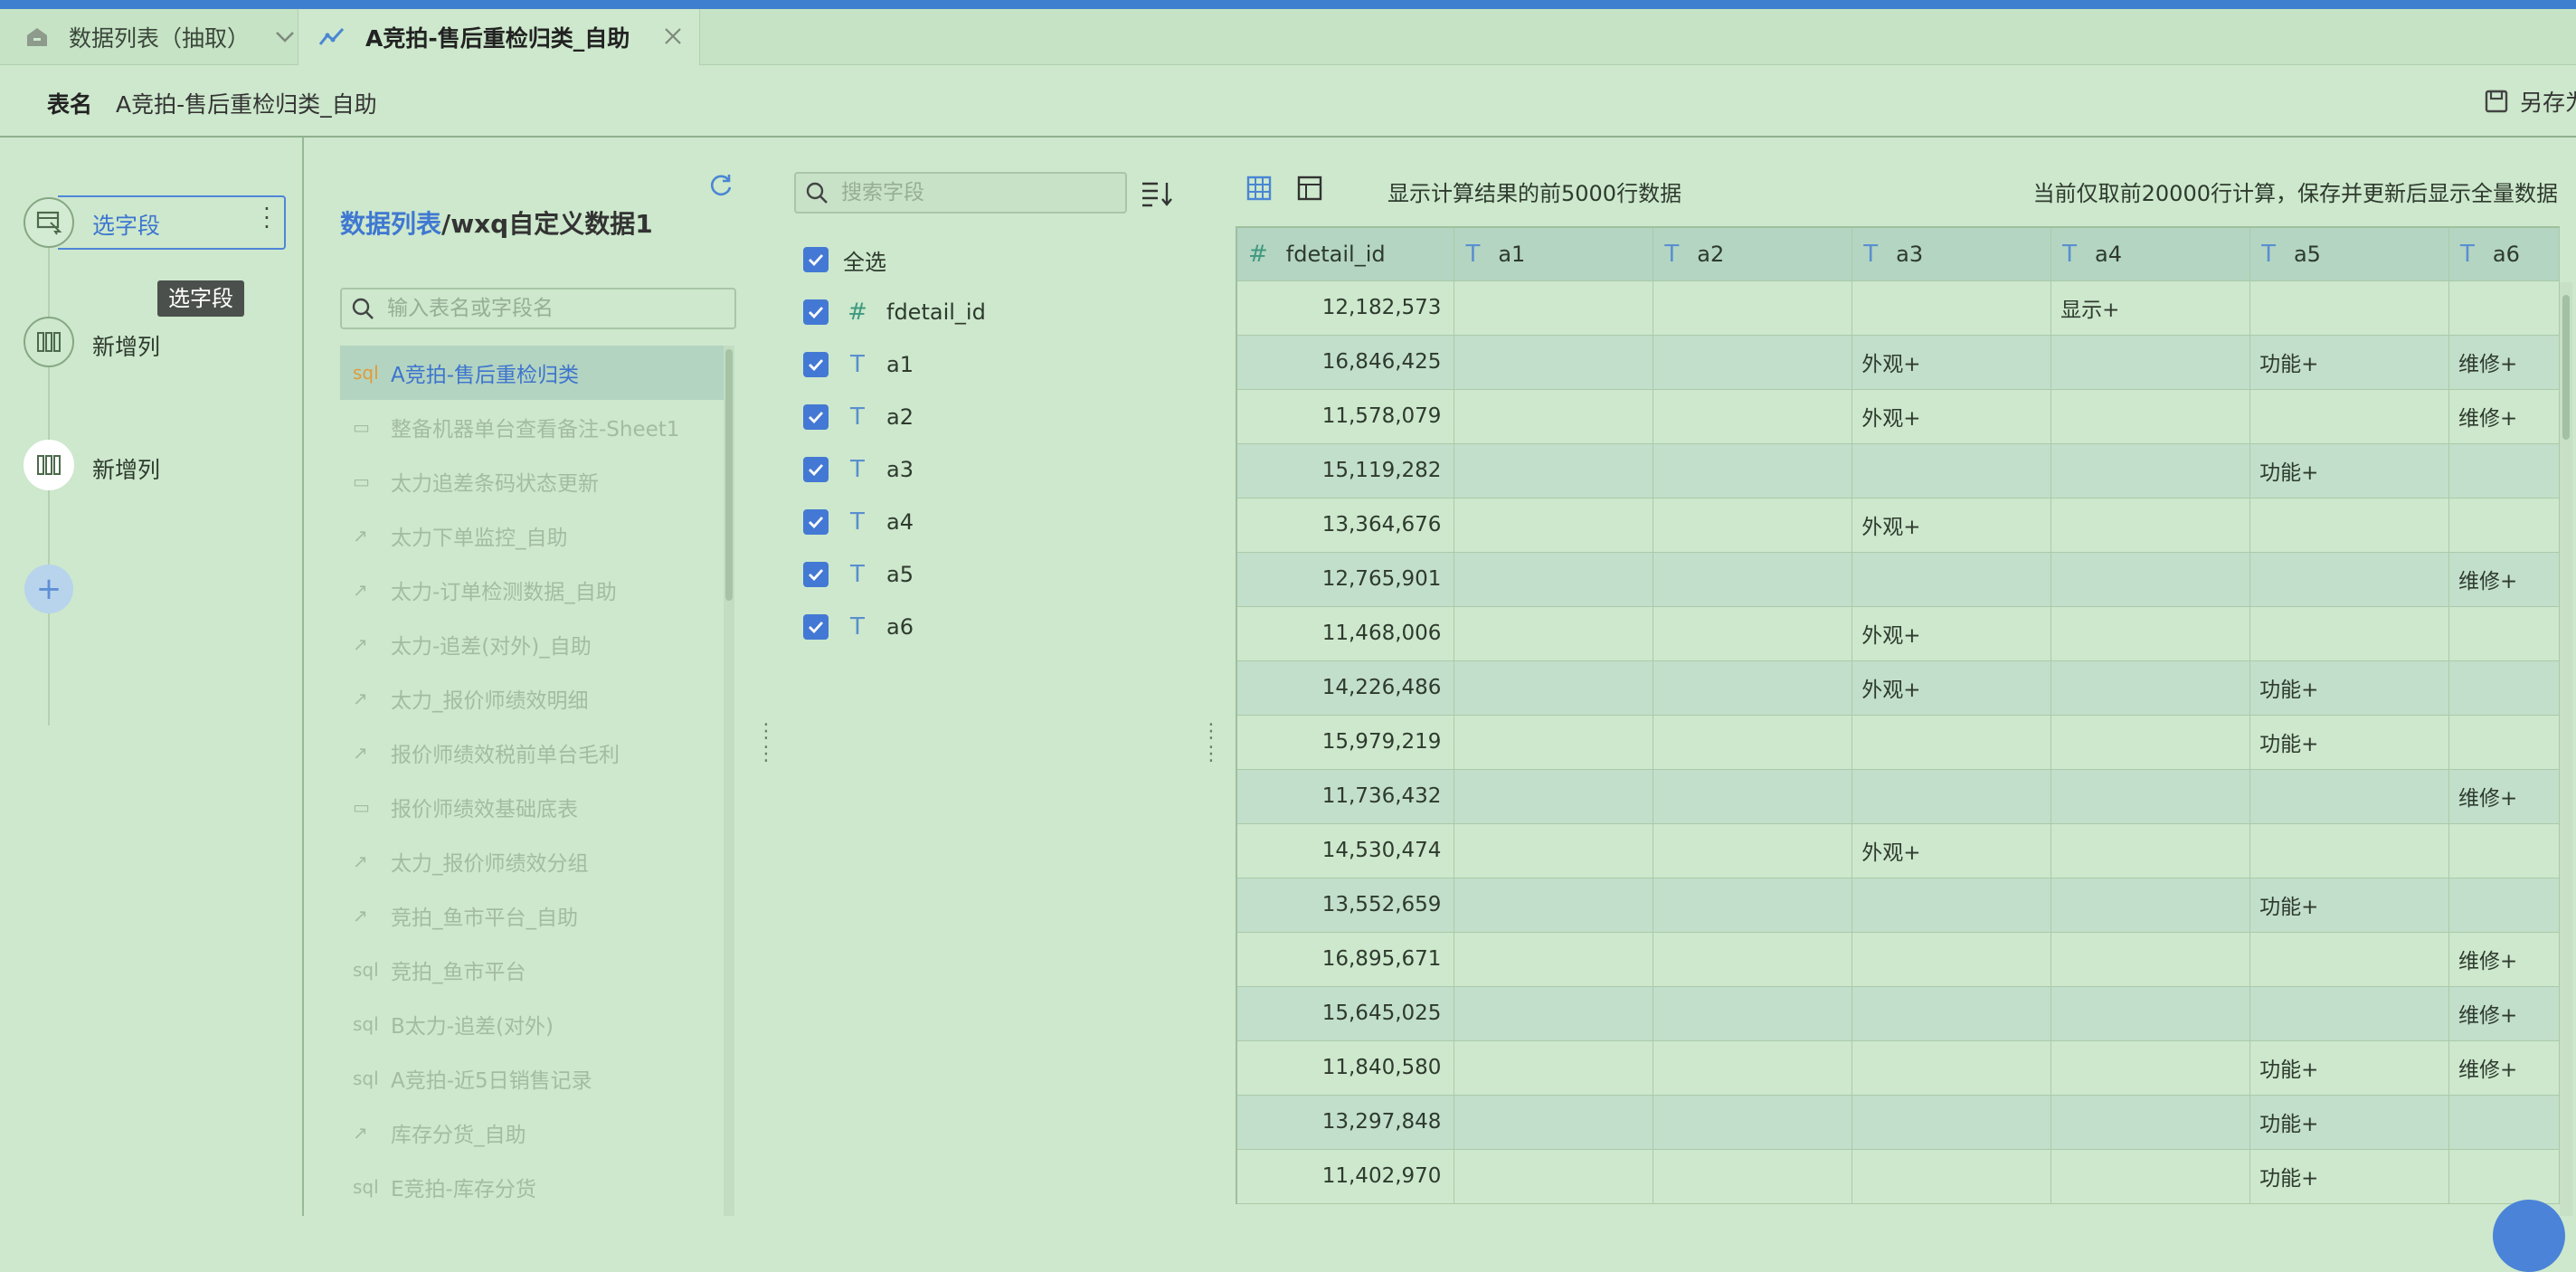  What do you see at coordinates (2349, 905) in the screenshot?
I see `table-cell: 功能+` at bounding box center [2349, 905].